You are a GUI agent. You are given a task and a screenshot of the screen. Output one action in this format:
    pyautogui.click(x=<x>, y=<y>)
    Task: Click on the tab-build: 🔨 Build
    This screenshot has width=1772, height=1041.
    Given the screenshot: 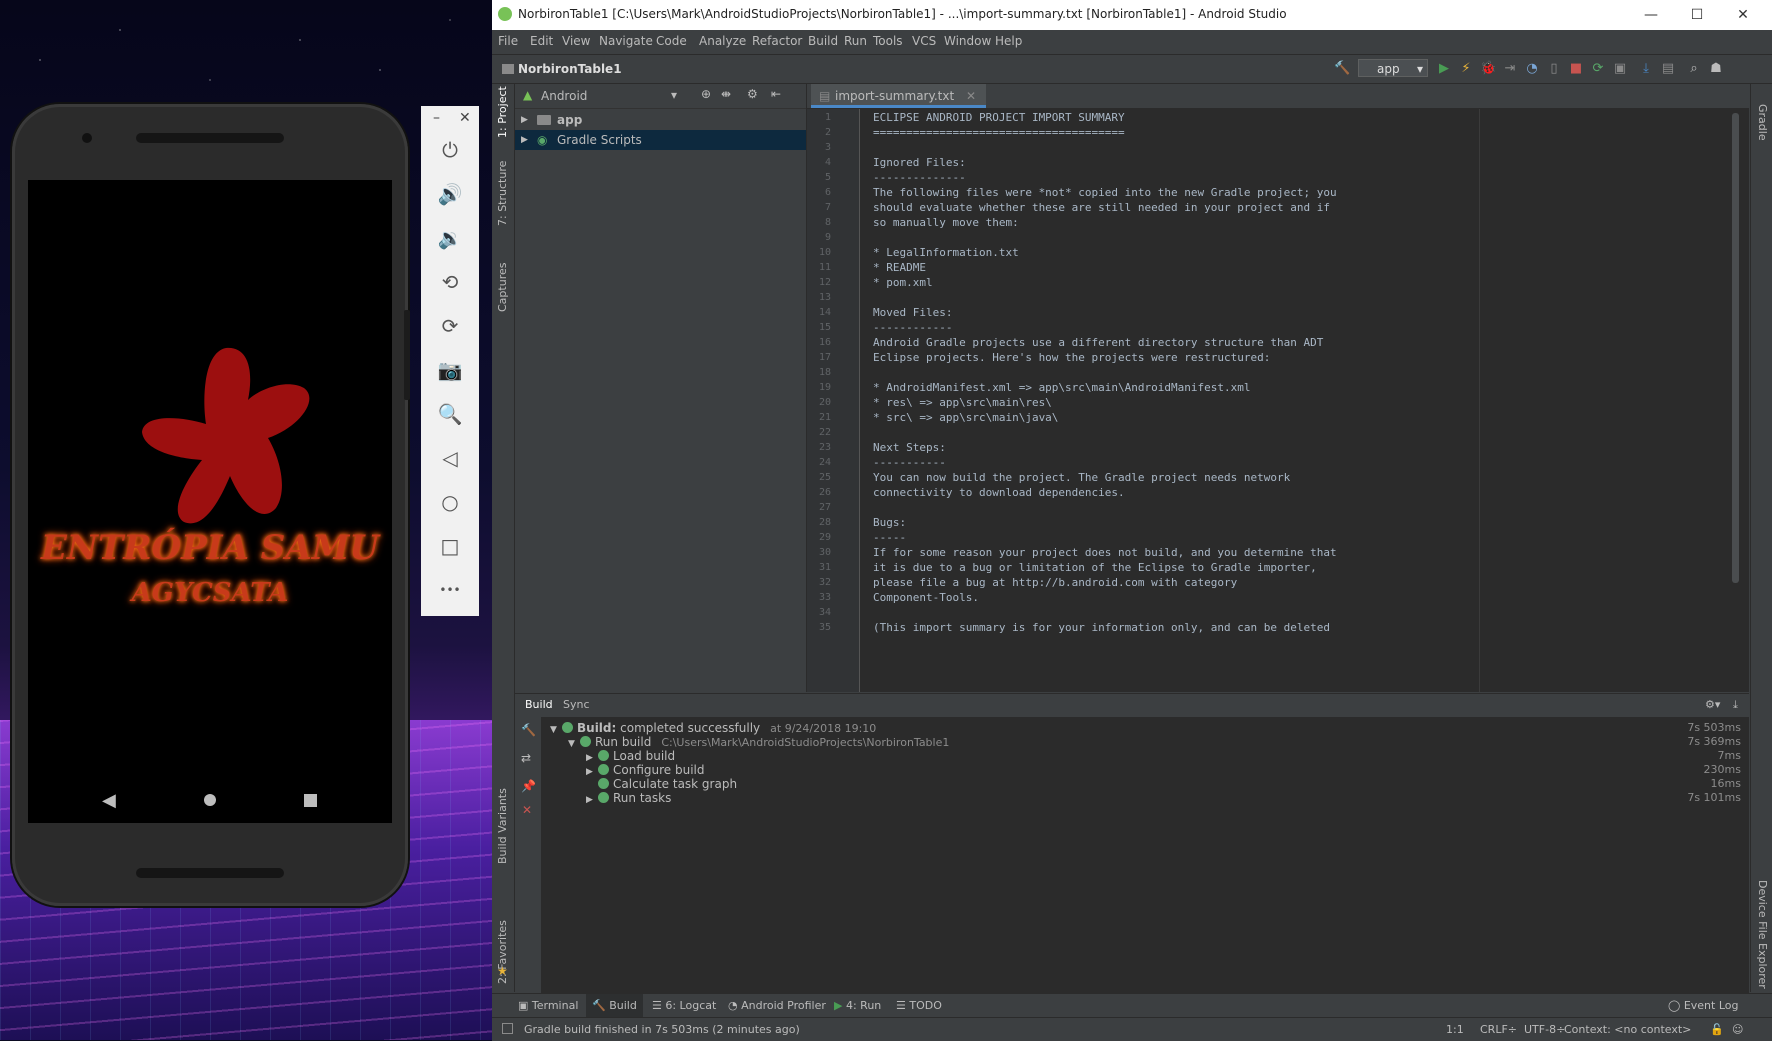 What is the action you would take?
    pyautogui.click(x=614, y=1006)
    